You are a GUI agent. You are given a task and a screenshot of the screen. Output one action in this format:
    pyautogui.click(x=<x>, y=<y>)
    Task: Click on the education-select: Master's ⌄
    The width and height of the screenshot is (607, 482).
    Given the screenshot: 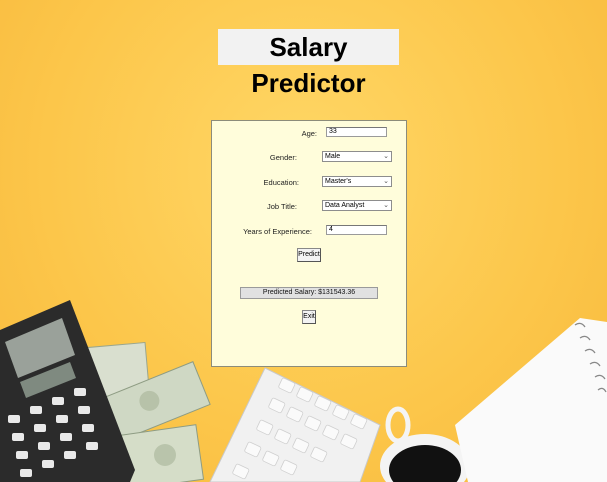 What is the action you would take?
    pyautogui.click(x=357, y=181)
    